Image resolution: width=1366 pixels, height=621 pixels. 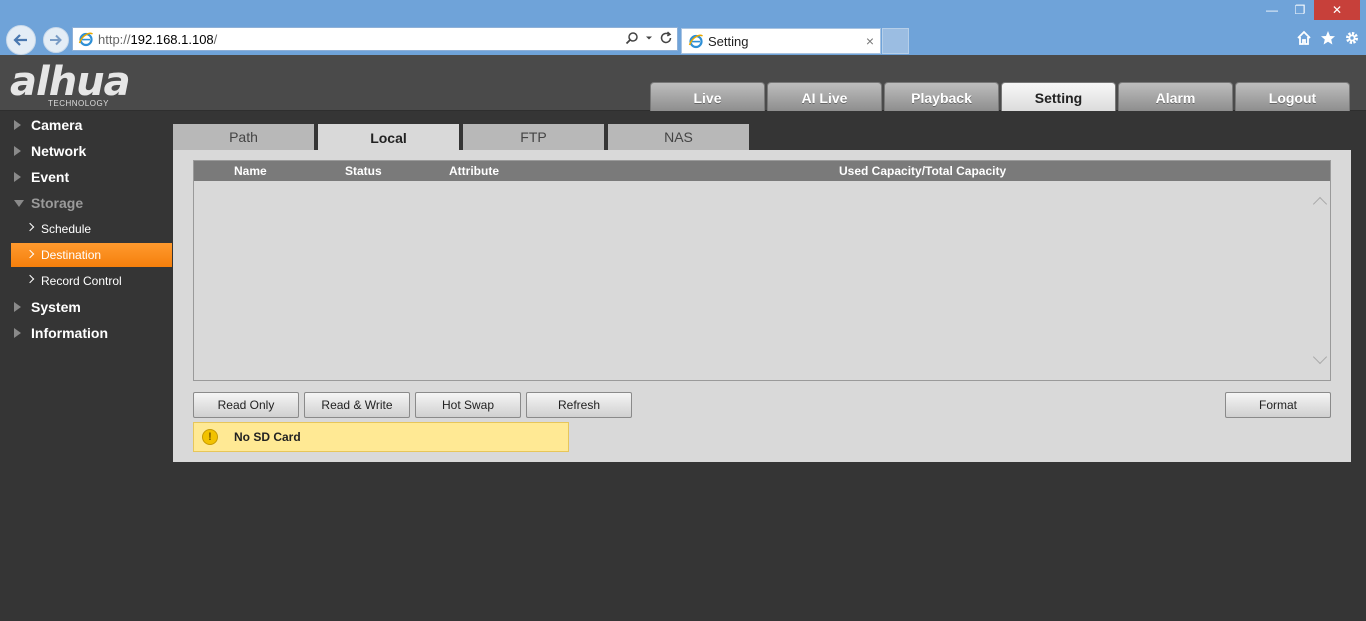 What do you see at coordinates (57, 203) in the screenshot?
I see `sidebar-item-label: Storage` at bounding box center [57, 203].